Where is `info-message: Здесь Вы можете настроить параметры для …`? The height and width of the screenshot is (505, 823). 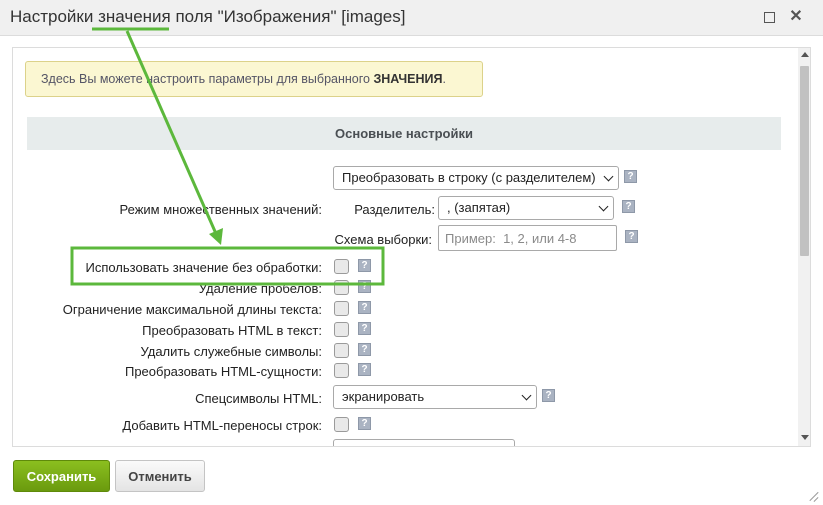
info-message: Здесь Вы можете настроить параметры для … is located at coordinates (254, 79).